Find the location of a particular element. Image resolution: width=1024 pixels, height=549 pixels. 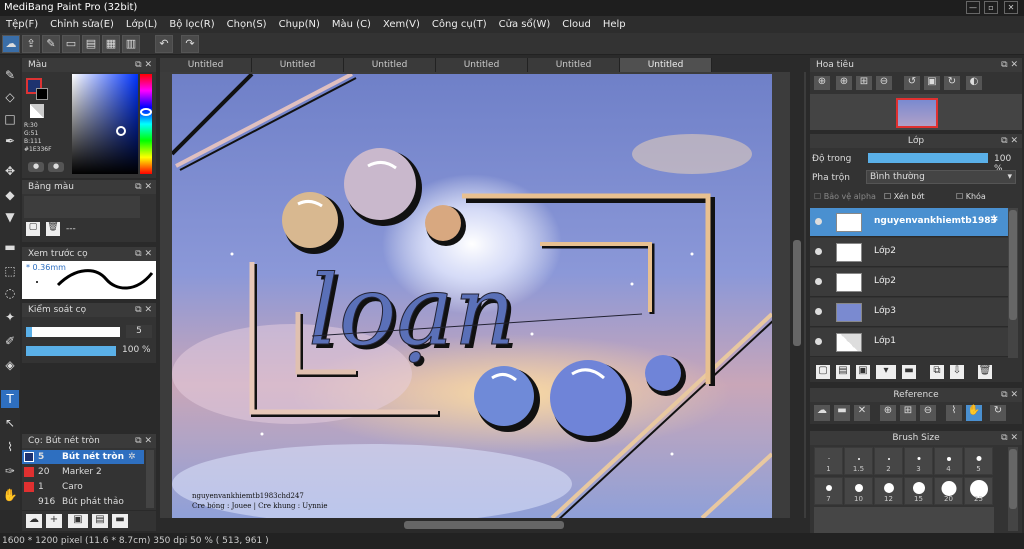

menu-window: Cửa sổ(W) is located at coordinates (525, 24).